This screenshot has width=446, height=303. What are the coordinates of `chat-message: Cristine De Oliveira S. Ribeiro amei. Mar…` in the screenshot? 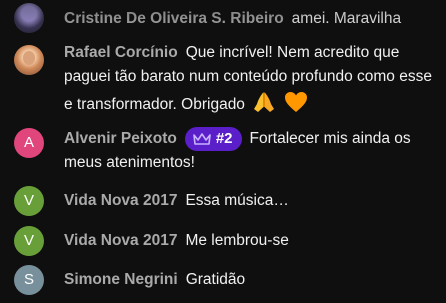 It's located at (223, 18).